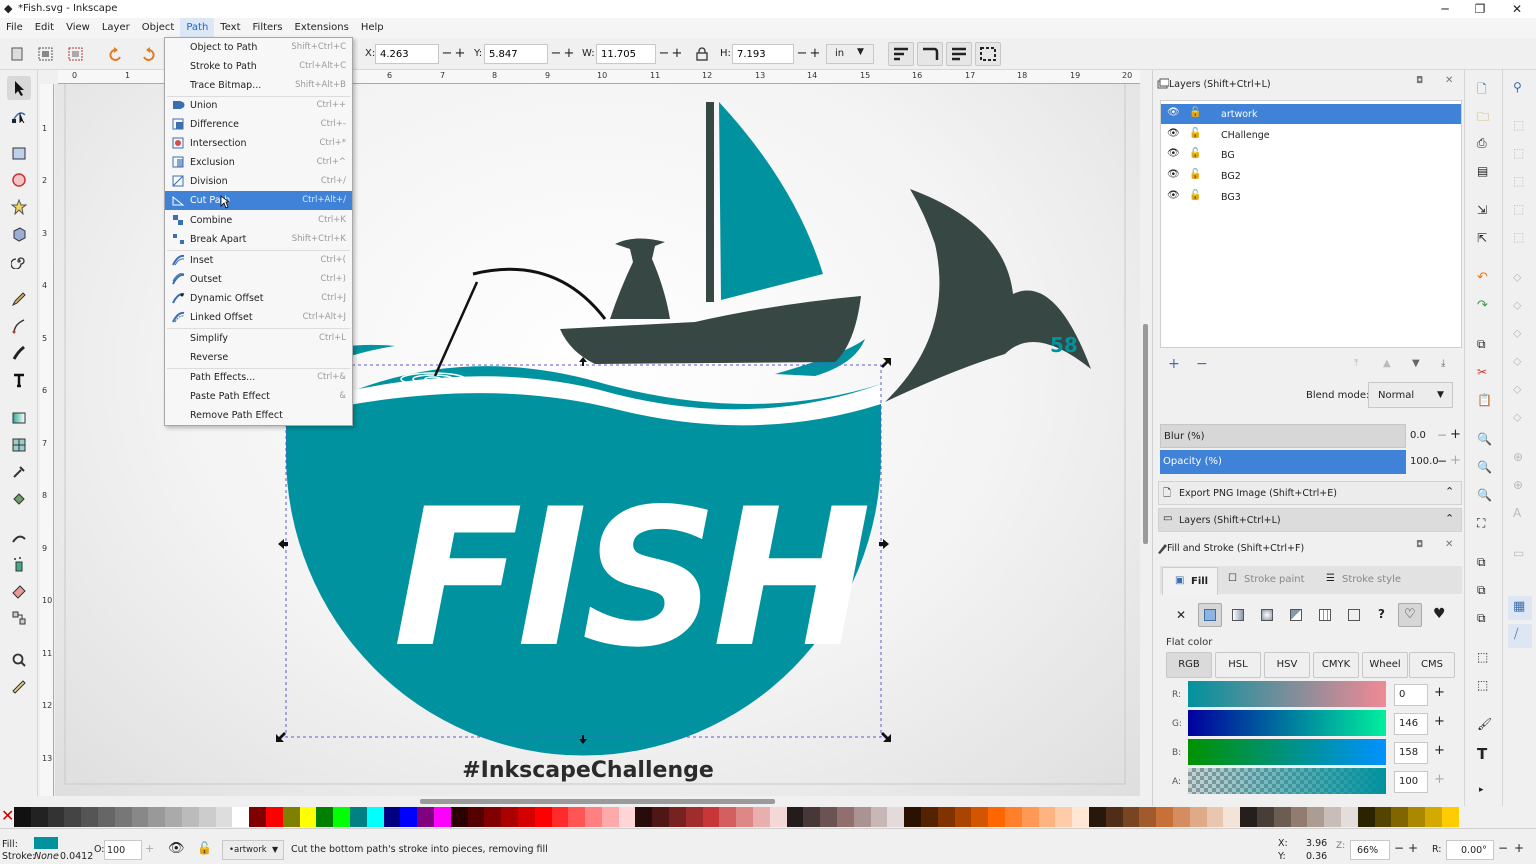  What do you see at coordinates (253, 850) in the screenshot?
I see `current-layer-select: •artwork ▼` at bounding box center [253, 850].